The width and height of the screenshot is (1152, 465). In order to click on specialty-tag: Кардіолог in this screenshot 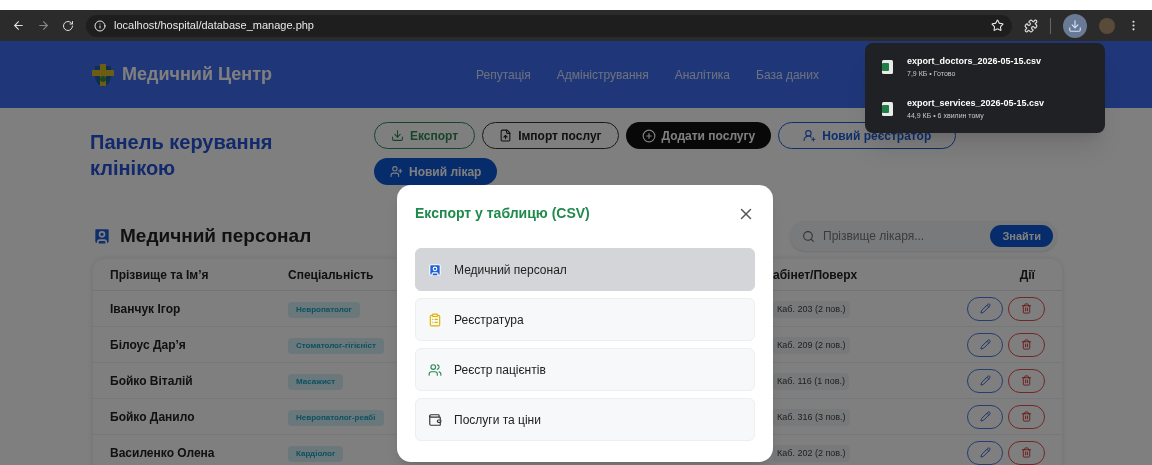, I will do `click(316, 454)`.